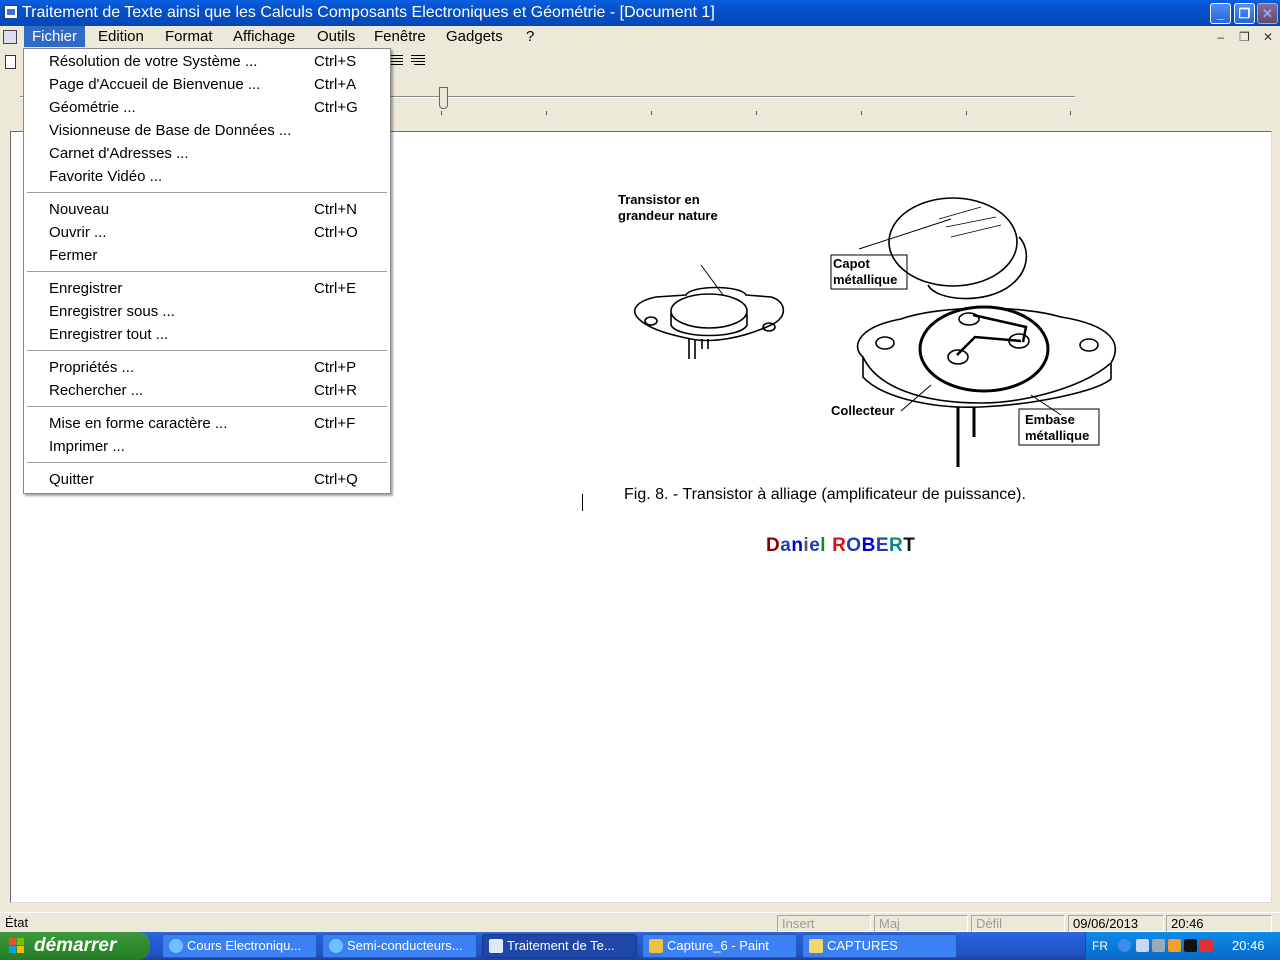 This screenshot has width=1280, height=960. I want to click on paint-icon, so click(656, 946).